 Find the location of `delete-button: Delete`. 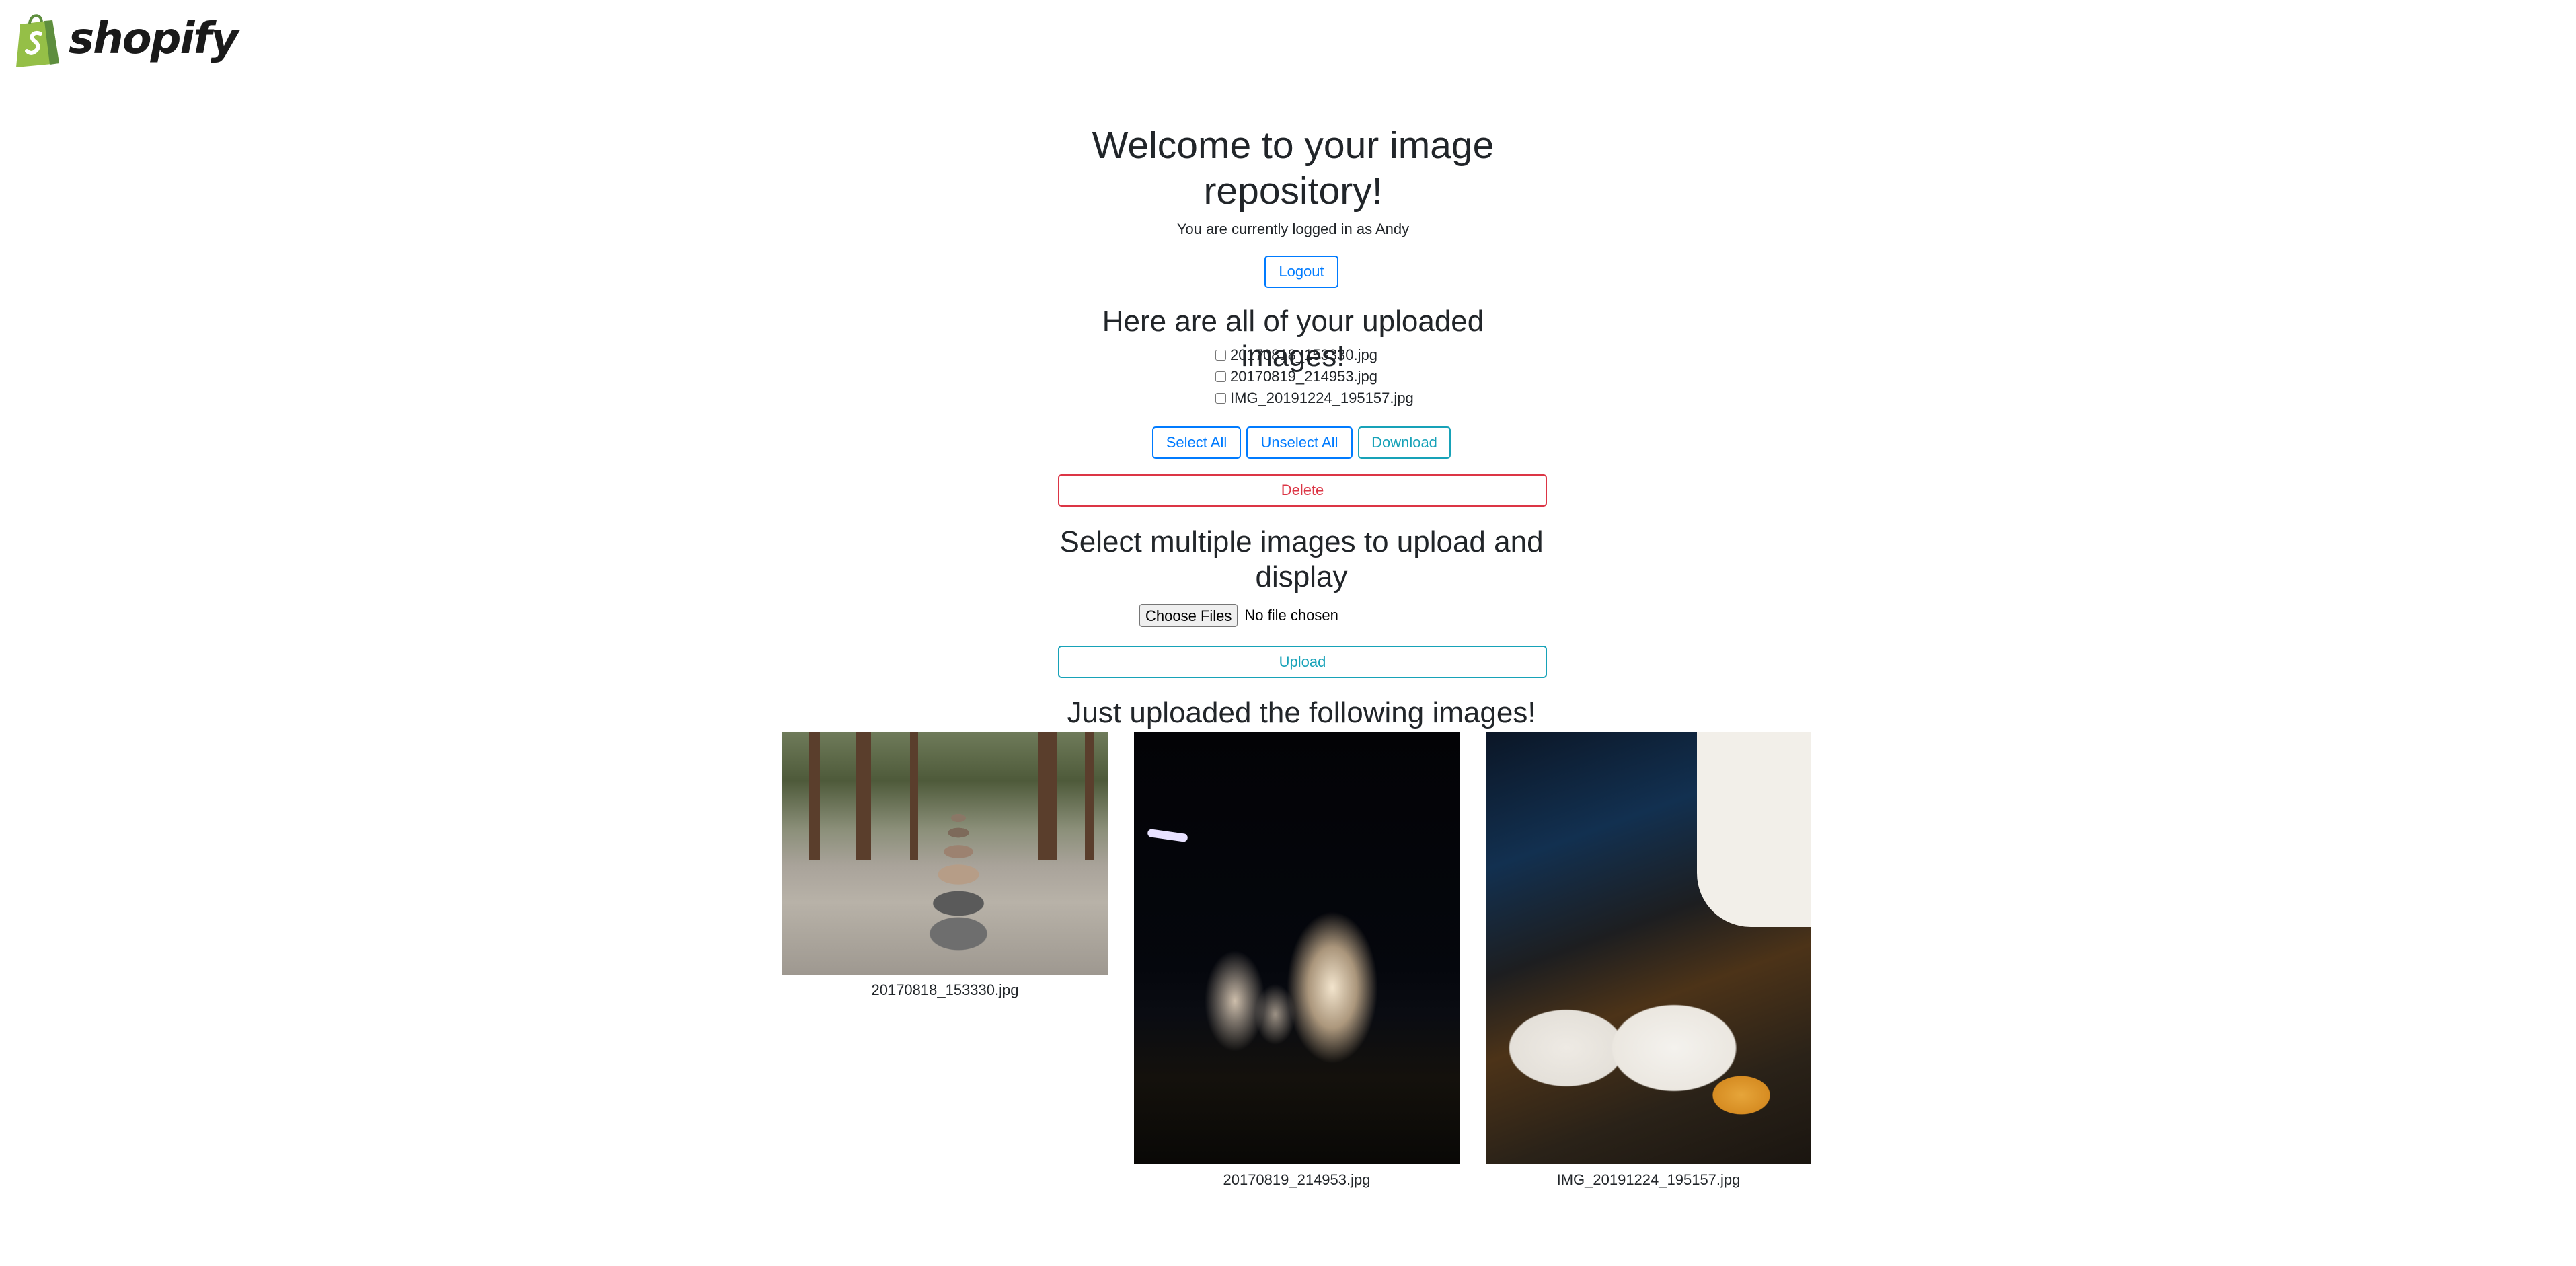

delete-button: Delete is located at coordinates (1302, 490).